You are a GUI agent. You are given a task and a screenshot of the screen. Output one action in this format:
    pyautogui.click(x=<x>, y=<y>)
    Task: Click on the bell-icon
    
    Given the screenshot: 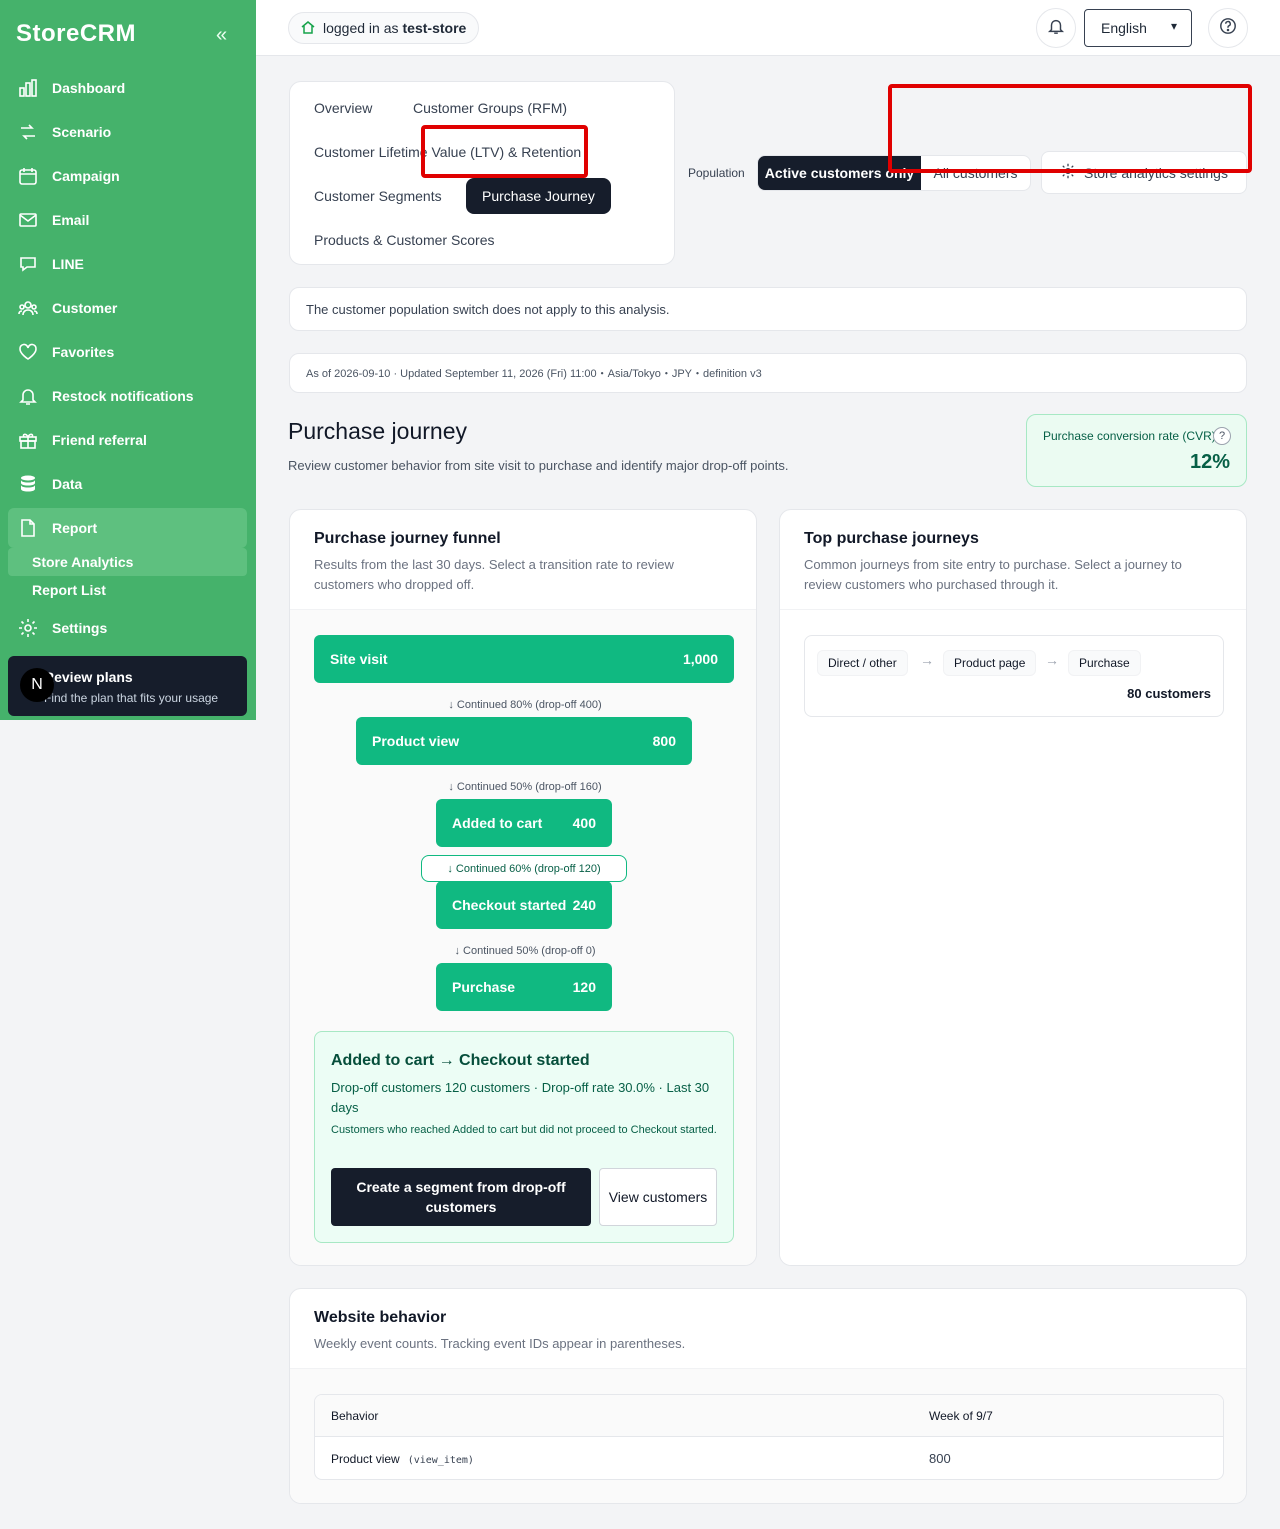 What is the action you would take?
    pyautogui.click(x=28, y=396)
    